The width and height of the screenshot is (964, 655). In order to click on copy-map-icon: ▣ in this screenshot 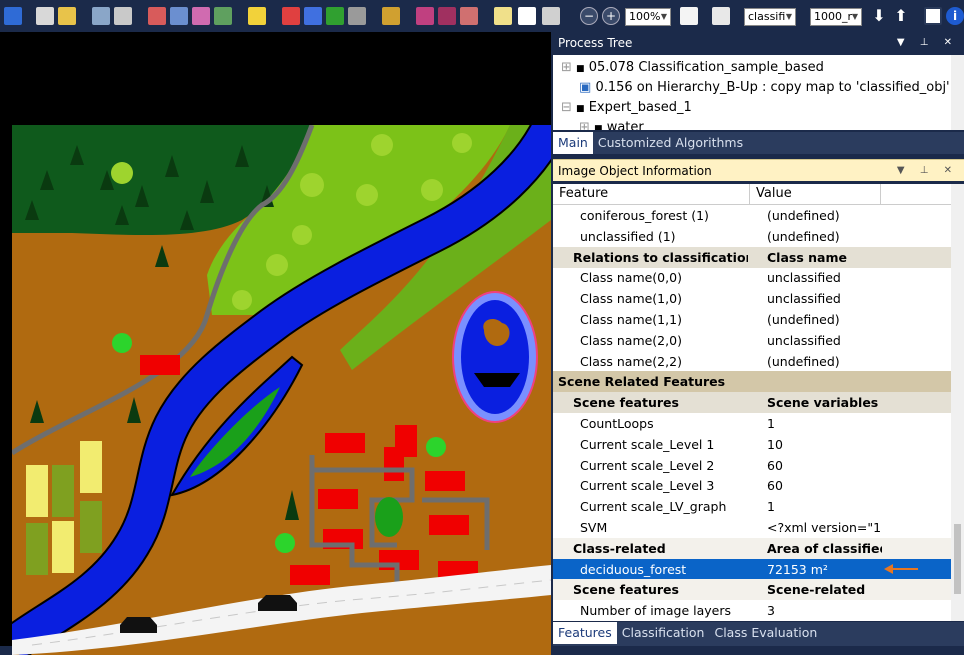, I will do `click(585, 87)`.